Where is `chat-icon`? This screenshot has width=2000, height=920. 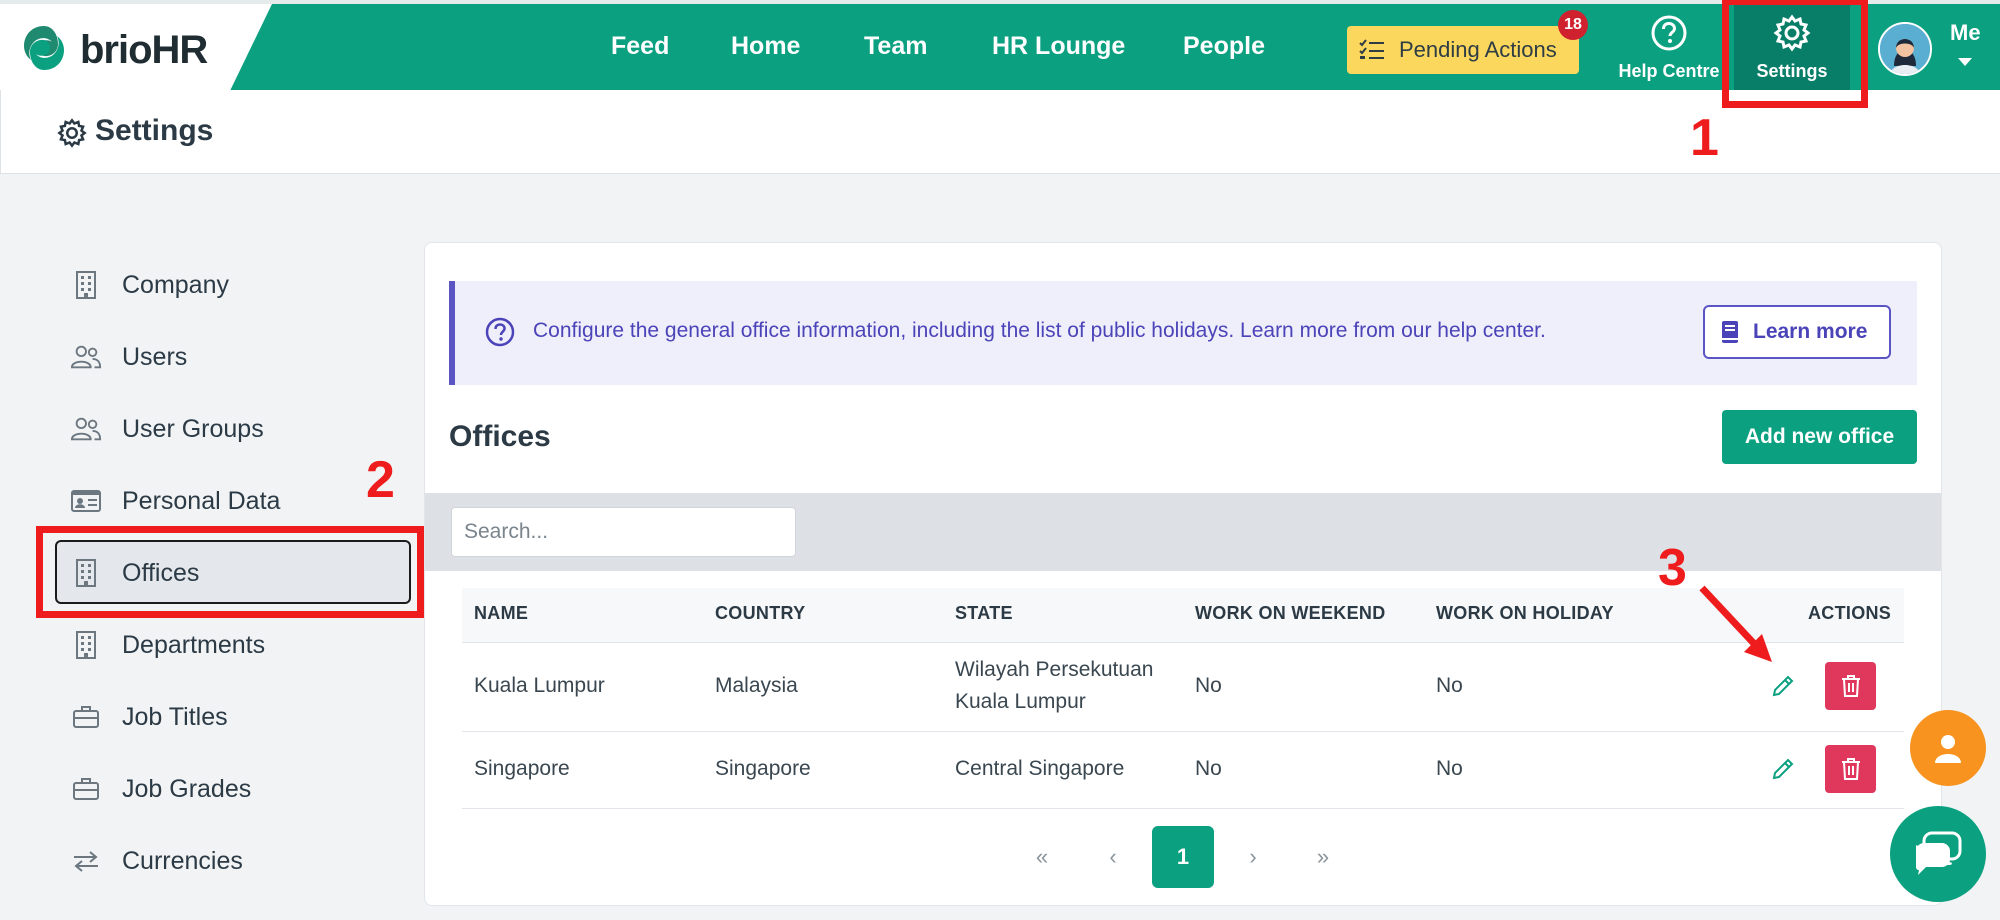
chat-icon is located at coordinates (1939, 853).